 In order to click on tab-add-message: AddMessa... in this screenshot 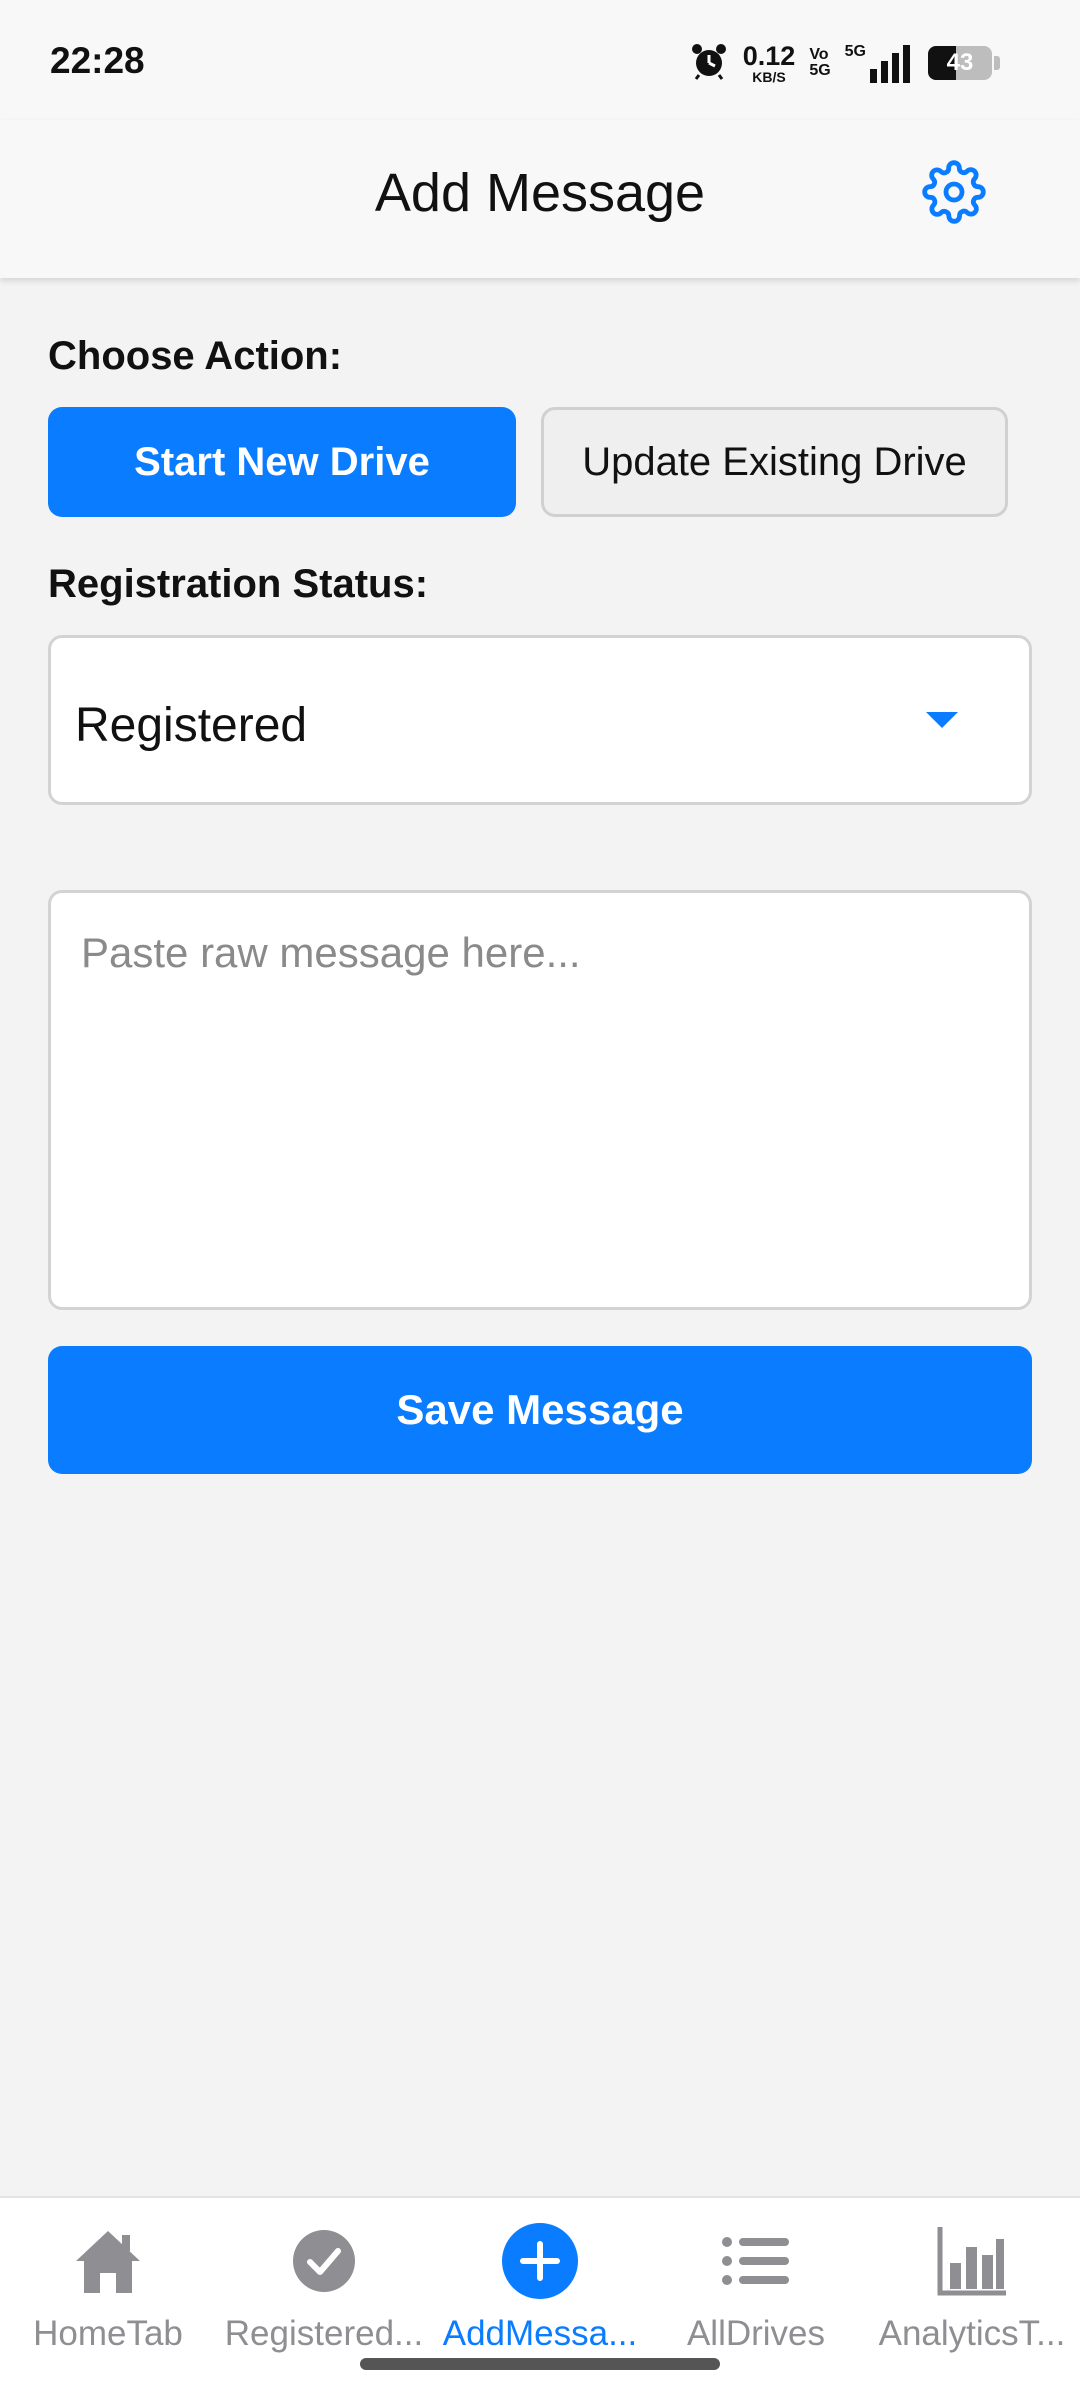, I will do `click(540, 2283)`.